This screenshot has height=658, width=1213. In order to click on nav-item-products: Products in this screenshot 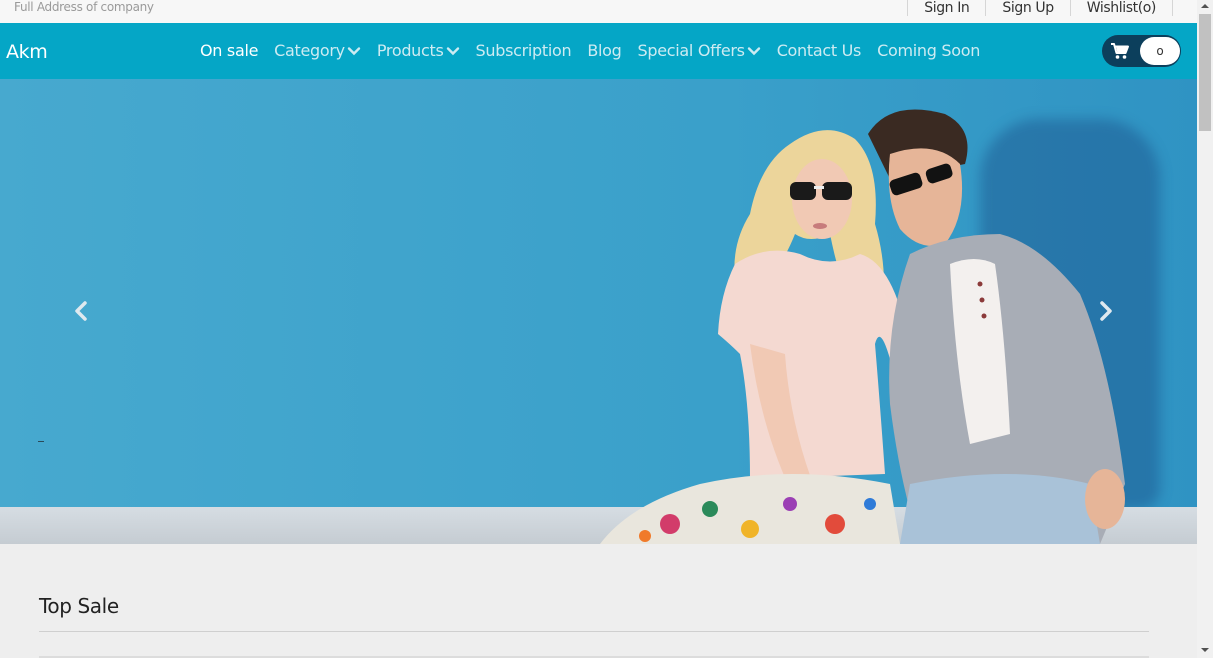, I will do `click(418, 50)`.